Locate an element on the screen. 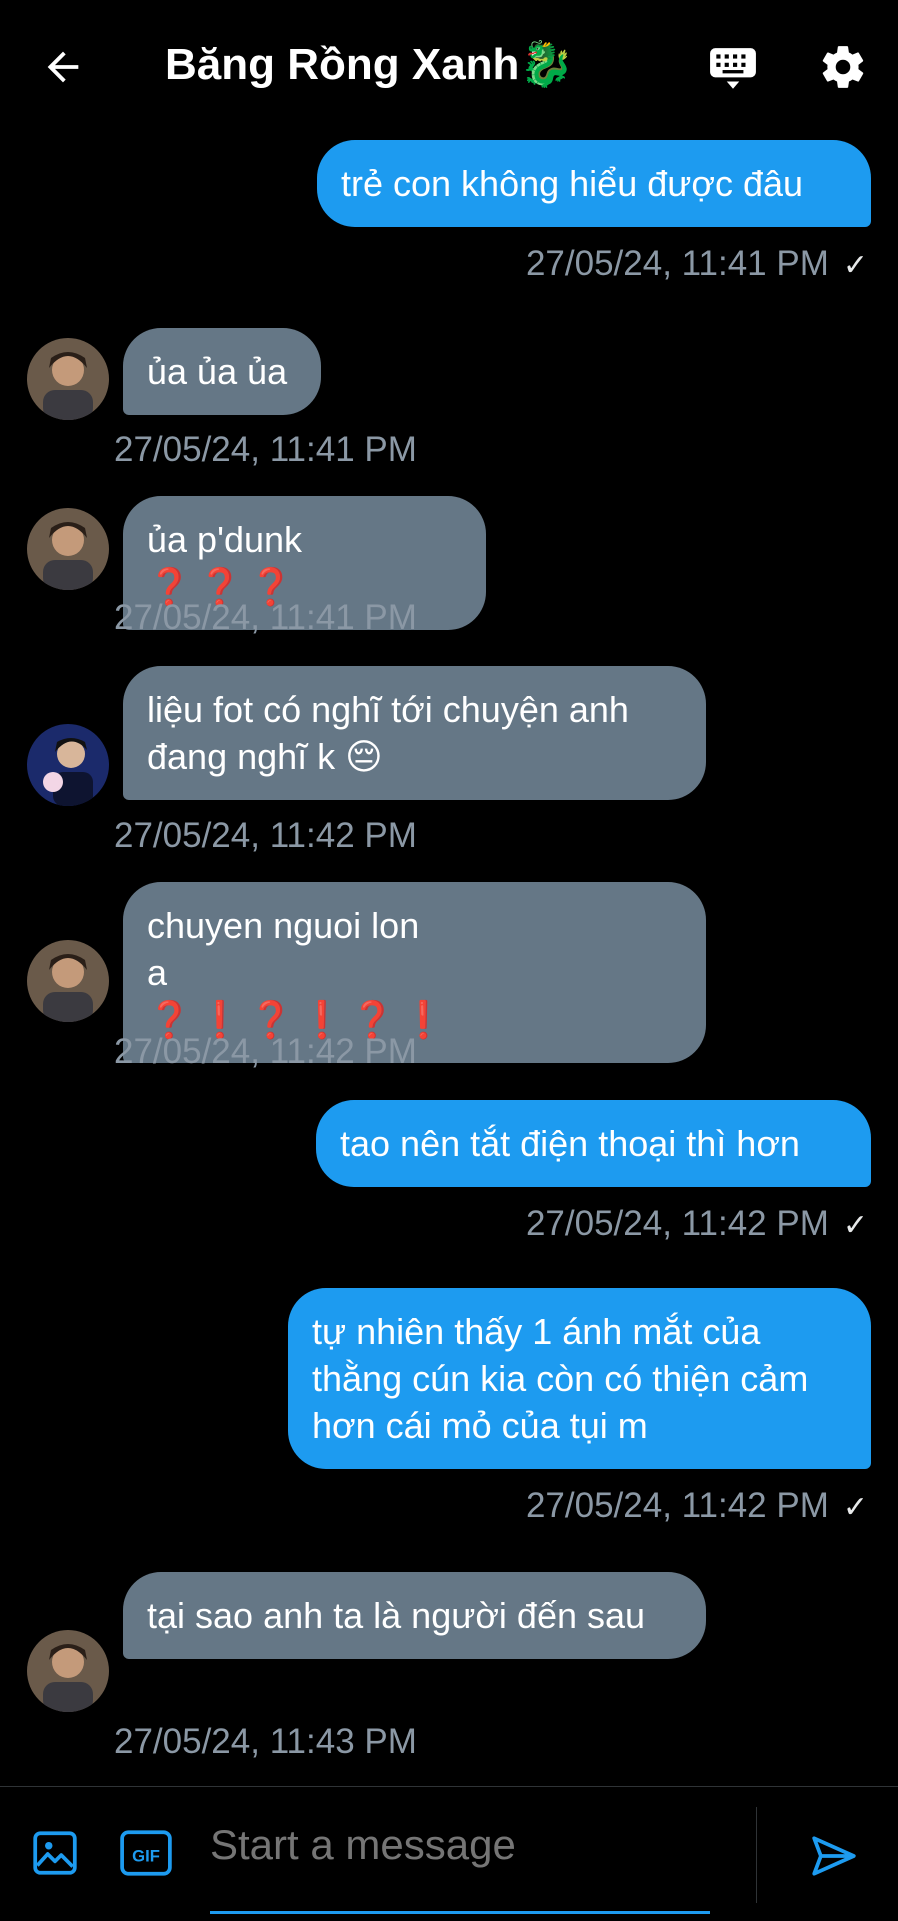  back-arrow-icon is located at coordinates (63, 67).